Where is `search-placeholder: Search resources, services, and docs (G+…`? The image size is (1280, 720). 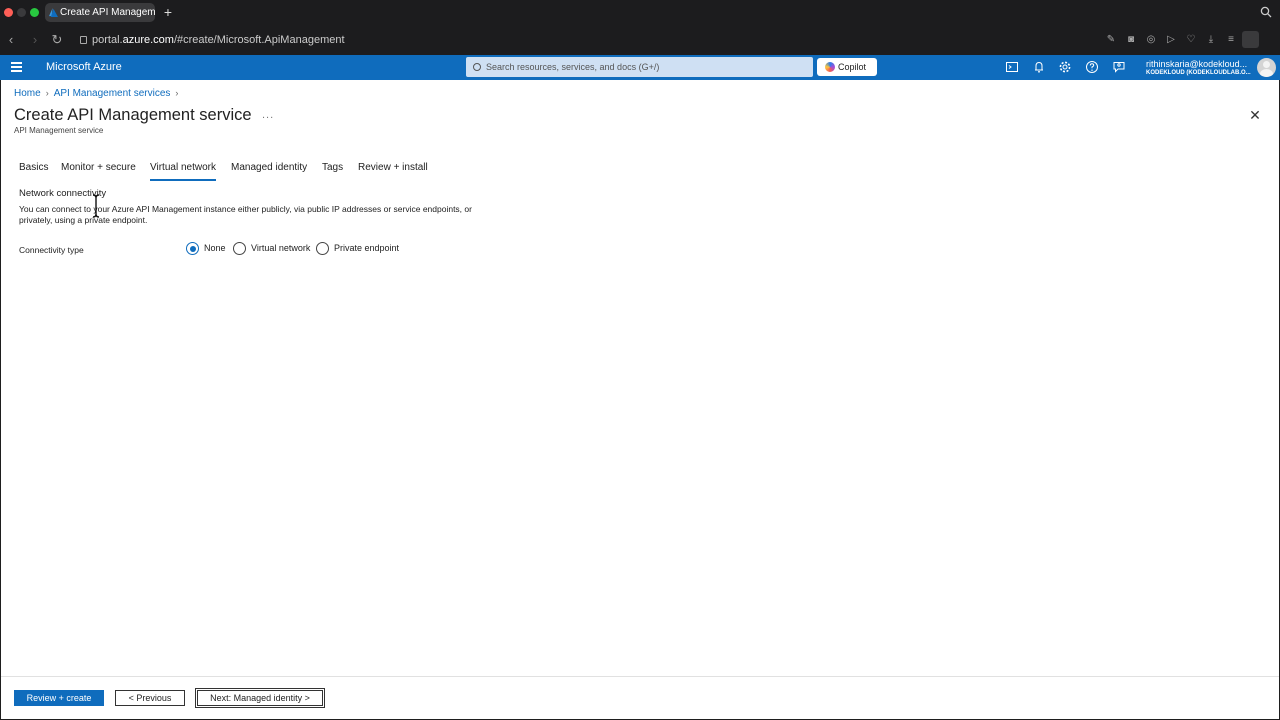
search-placeholder: Search resources, services, and docs (G+… is located at coordinates (573, 67).